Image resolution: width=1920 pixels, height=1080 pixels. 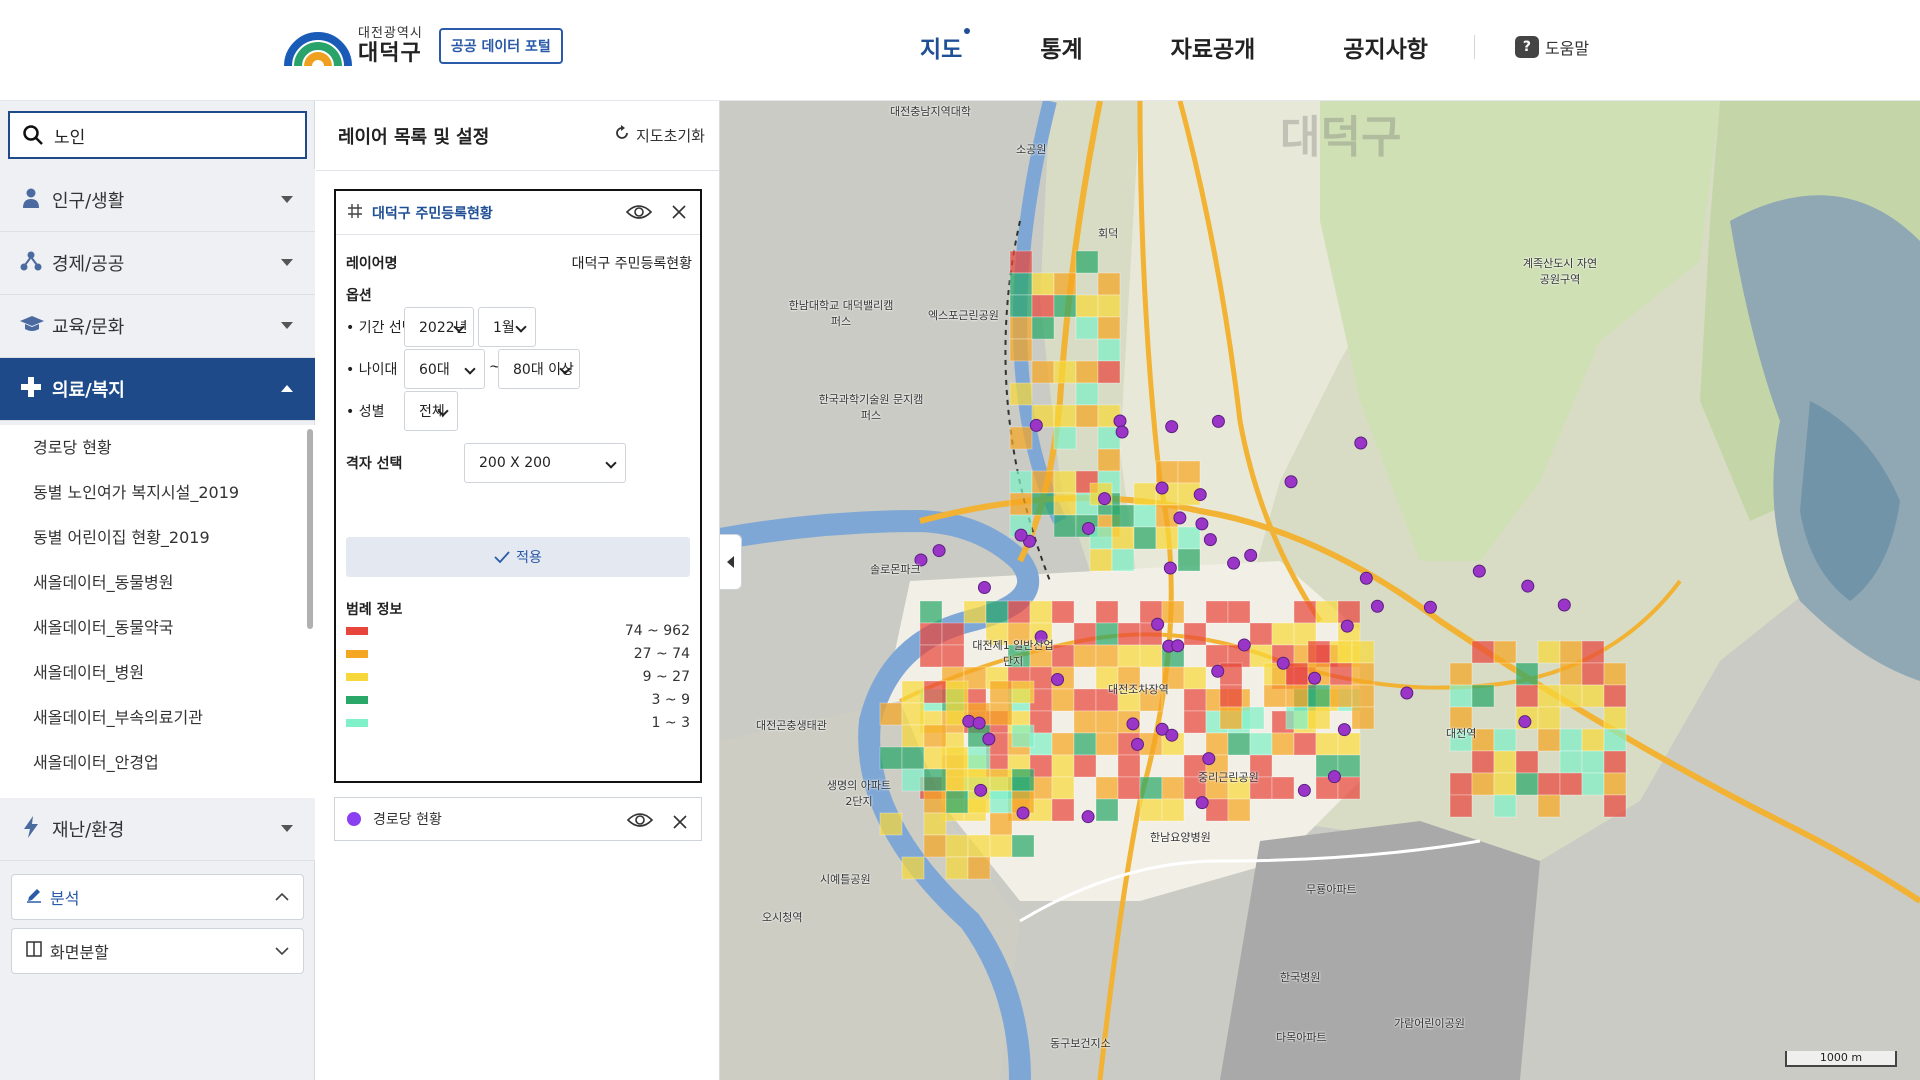 I want to click on sub-item: 경로당 현황, so click(x=157, y=447).